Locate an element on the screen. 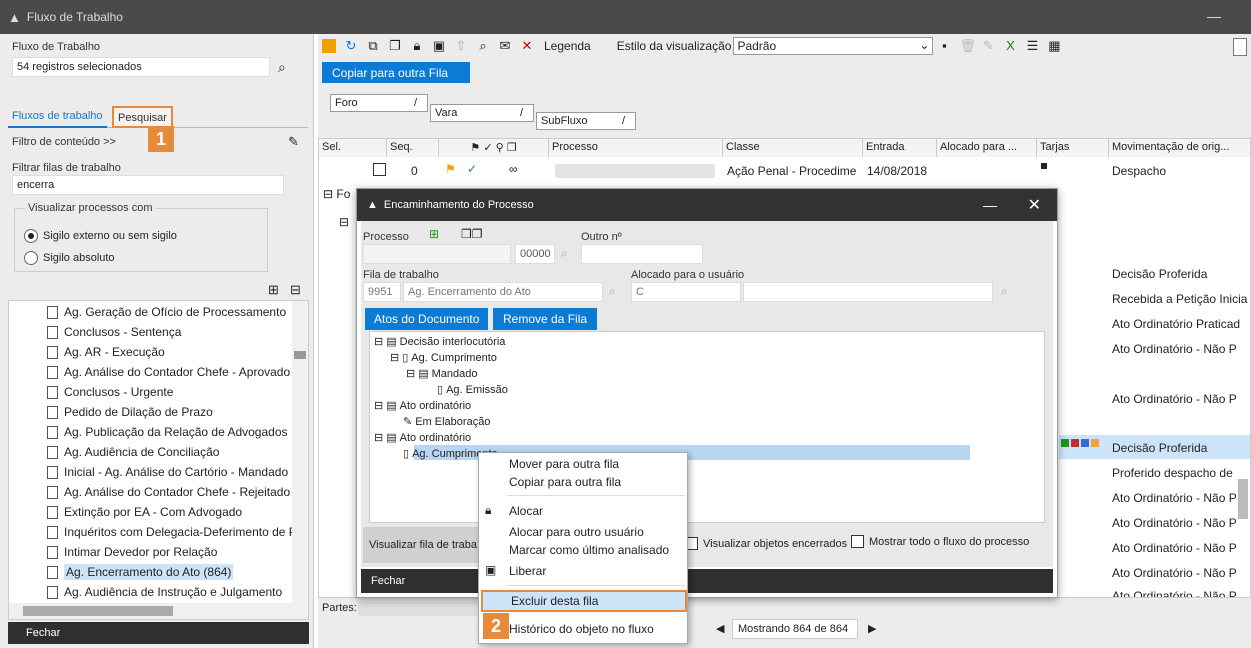  estilo-select: Padrão ⌄ is located at coordinates (833, 46).